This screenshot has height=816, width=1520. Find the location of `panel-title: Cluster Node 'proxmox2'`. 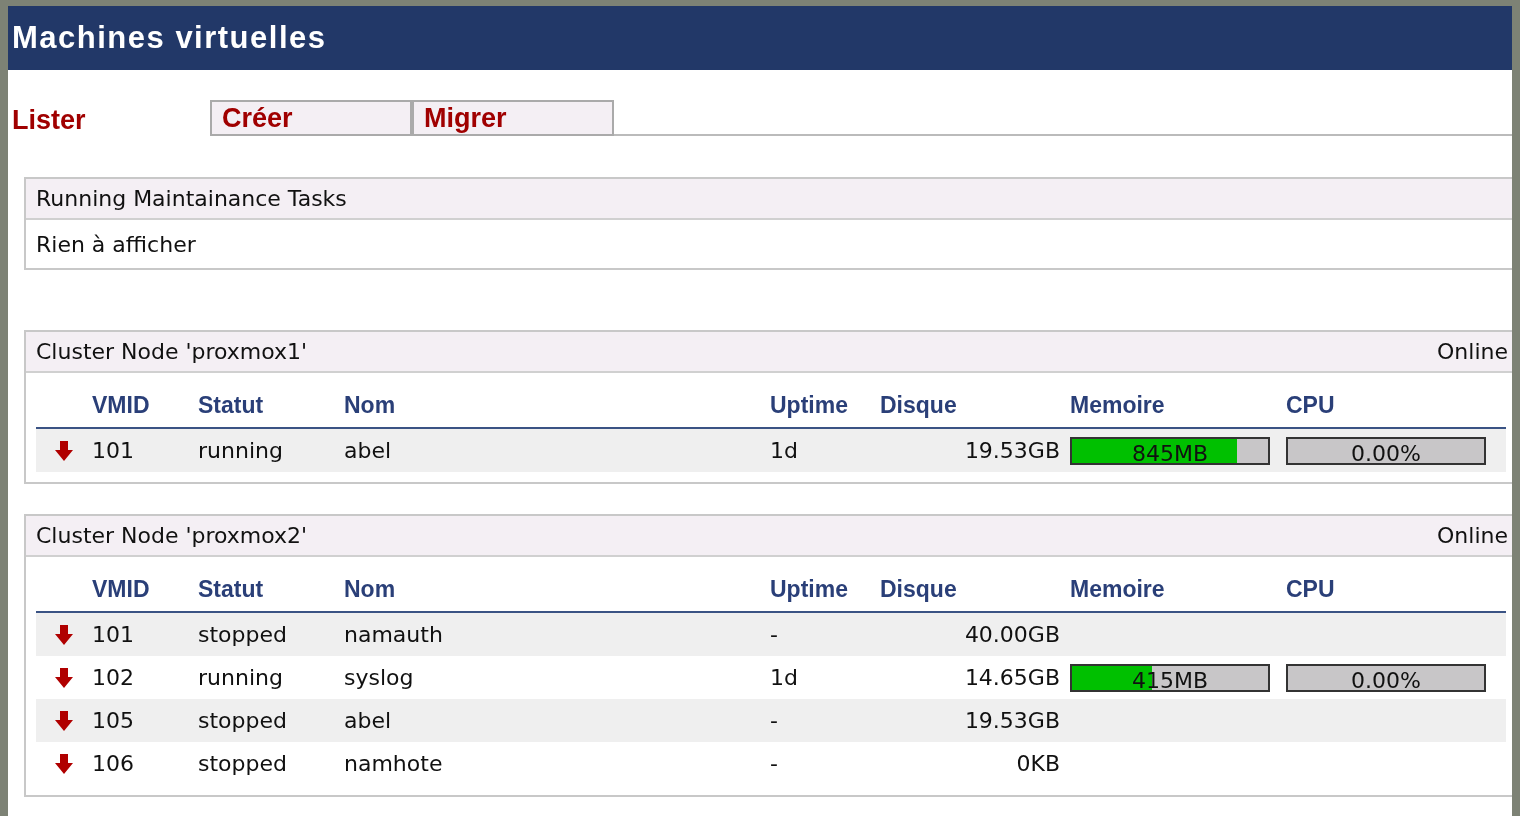

panel-title: Cluster Node 'proxmox2' is located at coordinates (172, 535).